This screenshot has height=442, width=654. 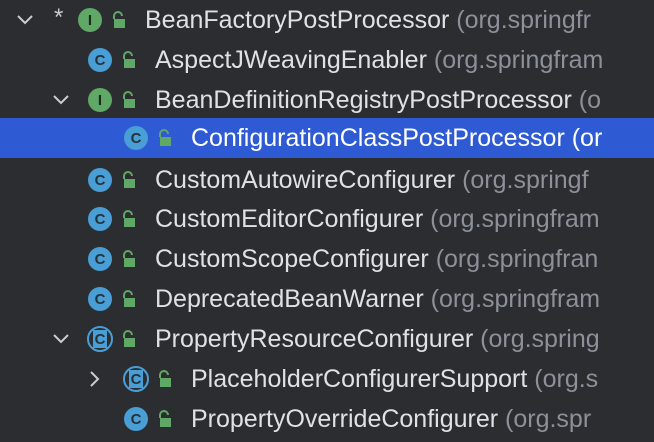 What do you see at coordinates (513, 258) in the screenshot?
I see `package-name: (org.springfran` at bounding box center [513, 258].